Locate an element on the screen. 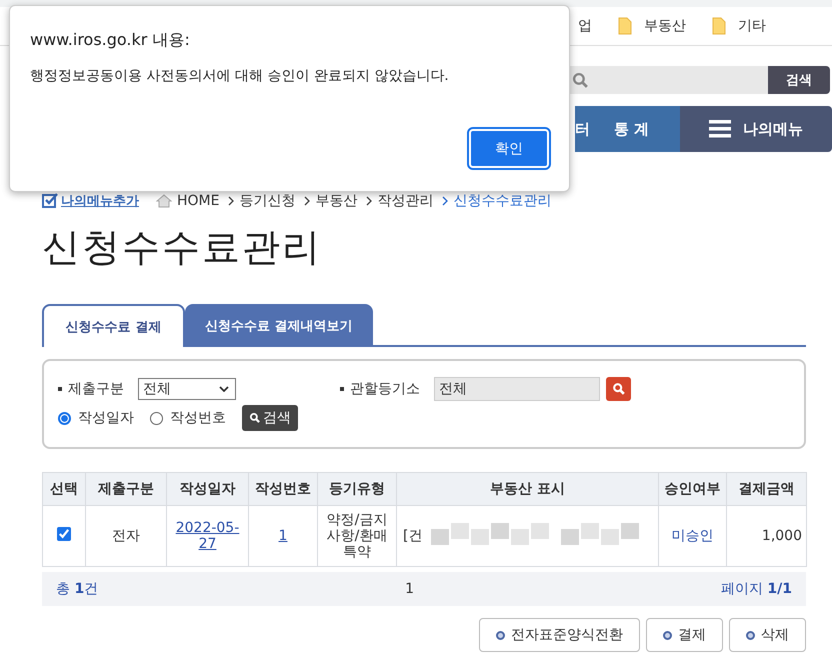 Image resolution: width=832 pixels, height=662 pixels. tab: 신청수수료 결제 is located at coordinates (113, 325).